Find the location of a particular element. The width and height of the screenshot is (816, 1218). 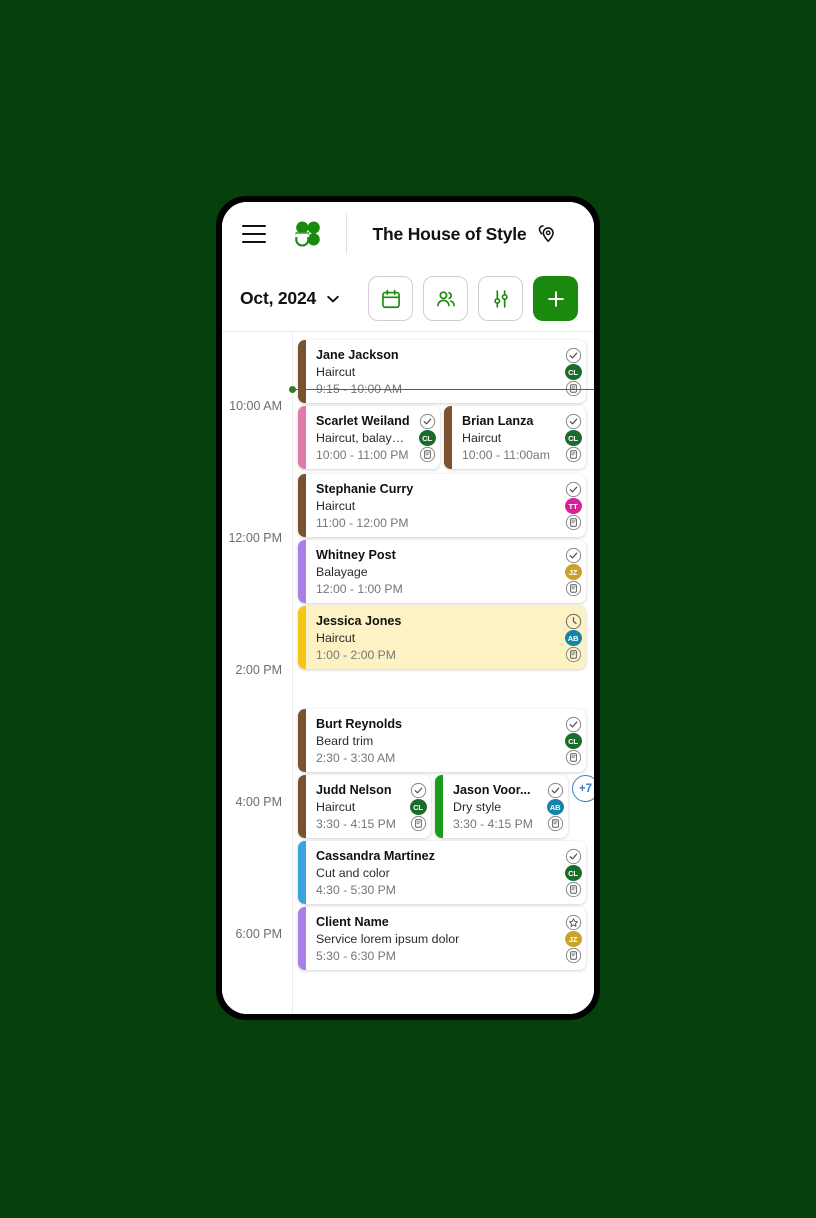

hamburger-menu-icon is located at coordinates (254, 234).